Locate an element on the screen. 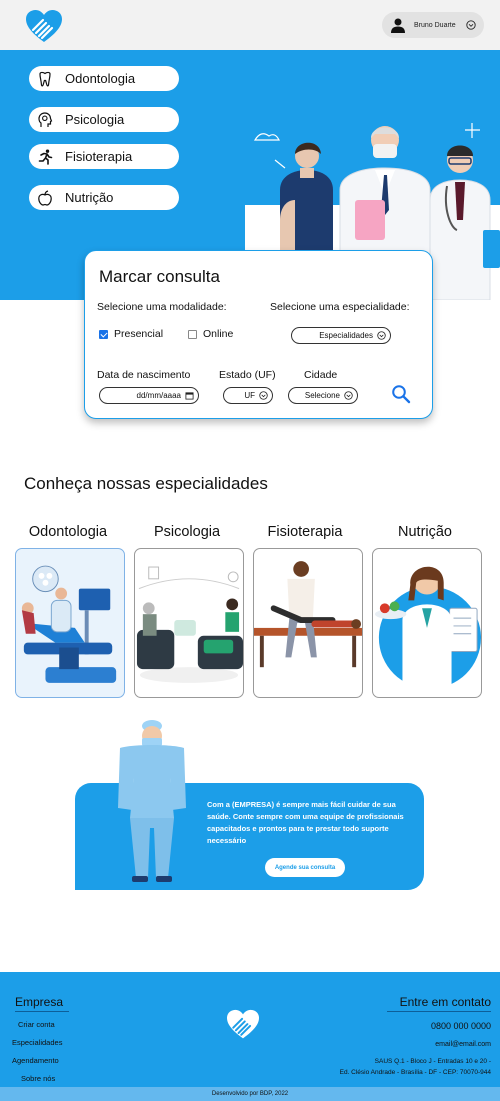  booking-title: Marcar consulta is located at coordinates (159, 276).